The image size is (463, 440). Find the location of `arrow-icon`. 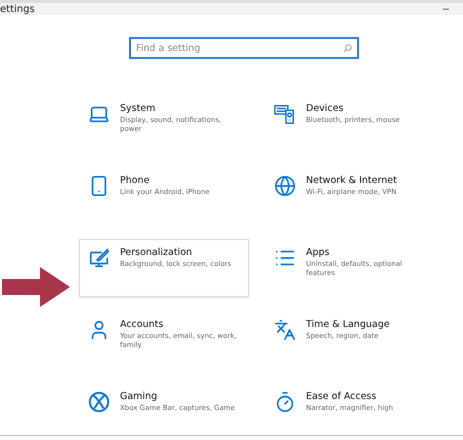

arrow-icon is located at coordinates (36, 287).